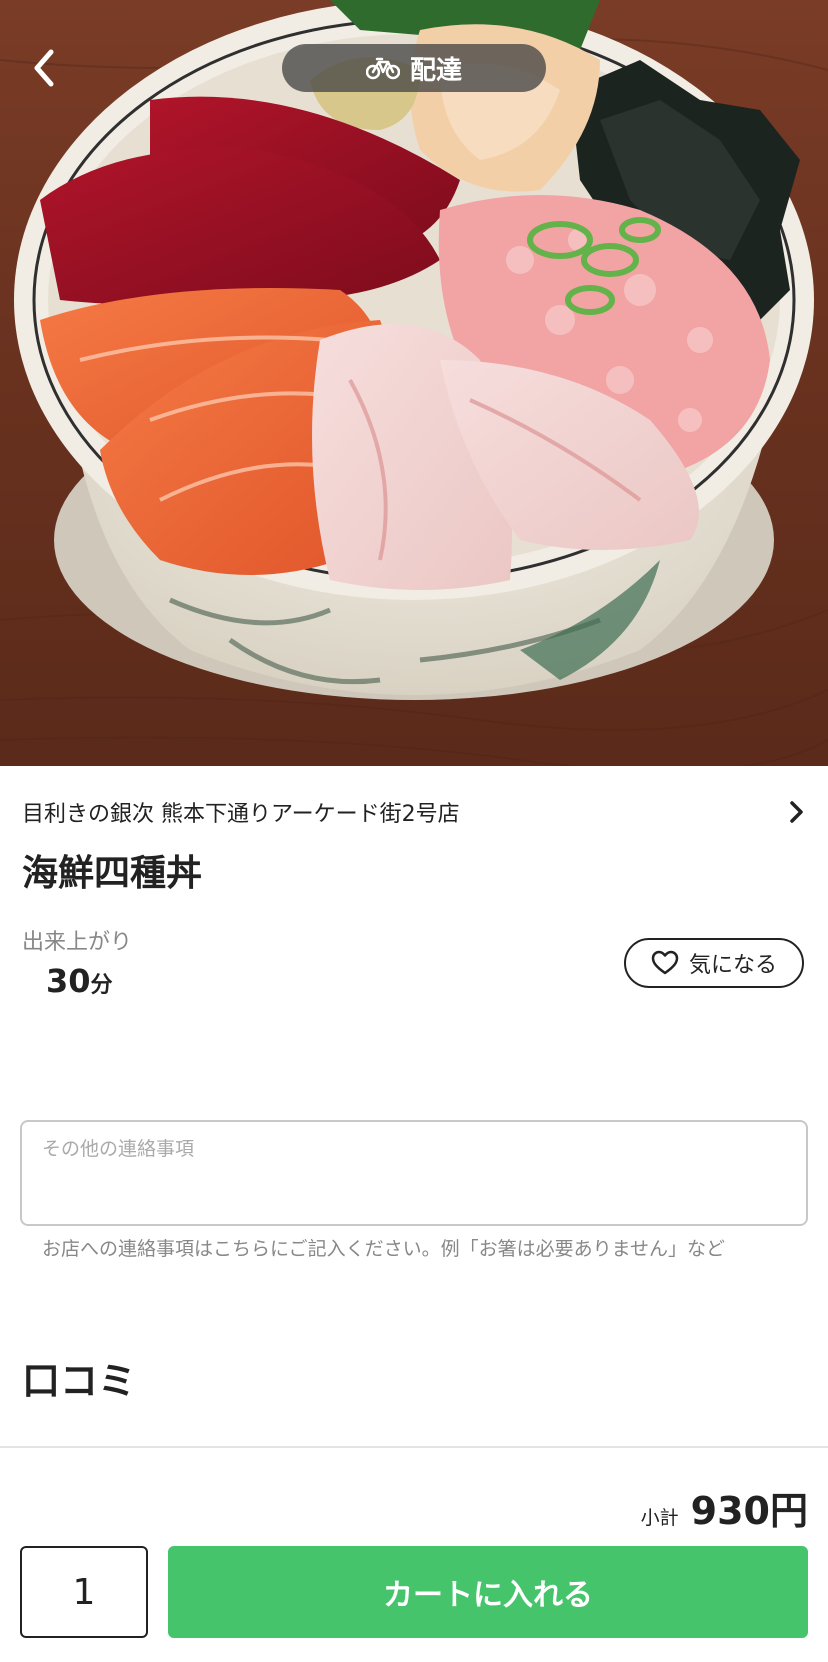  I want to click on delivery-mode-pill: 配達, so click(414, 68).